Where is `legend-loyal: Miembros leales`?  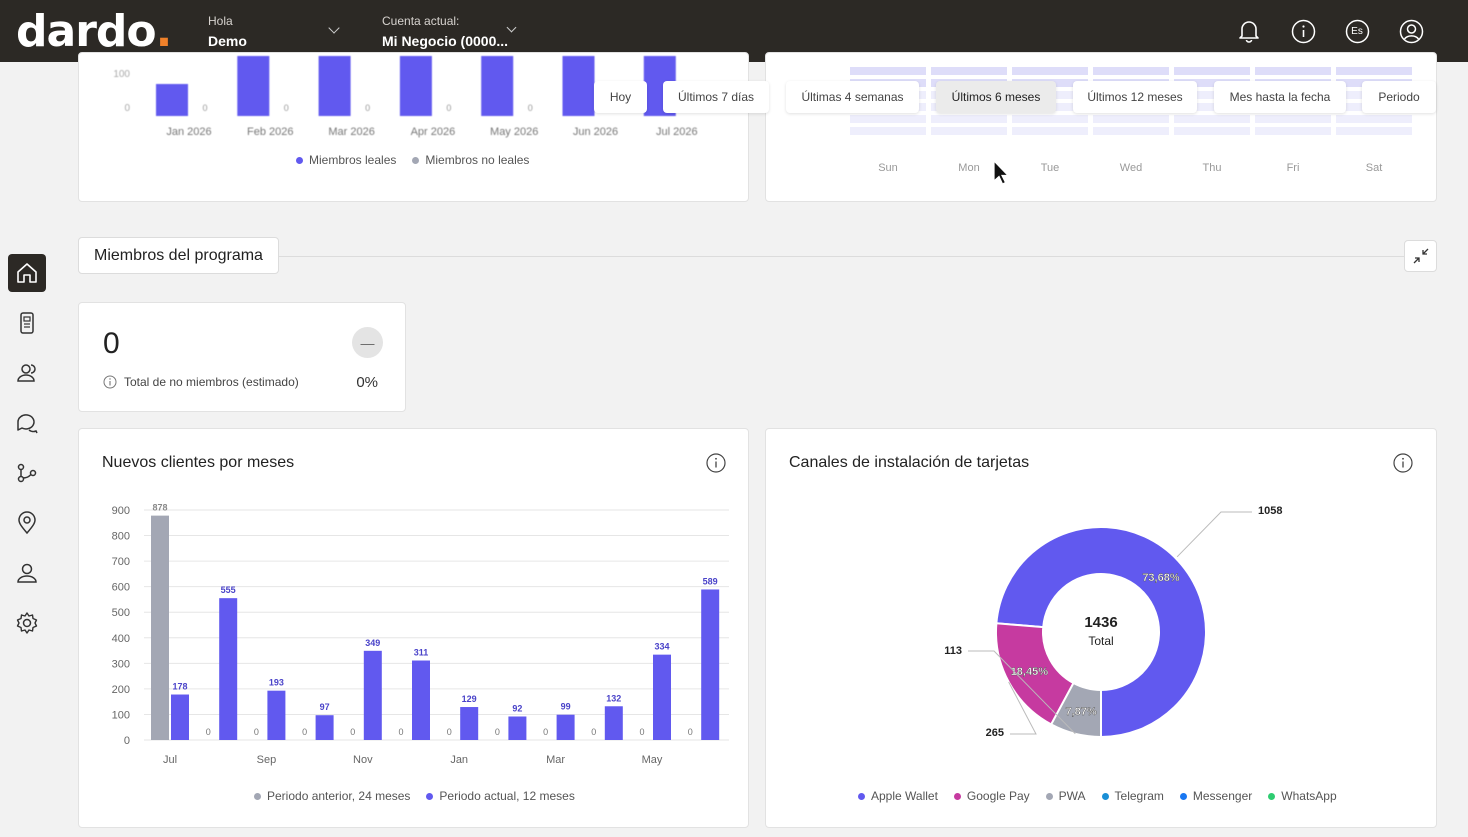
legend-loyal: Miembros leales is located at coordinates (346, 160).